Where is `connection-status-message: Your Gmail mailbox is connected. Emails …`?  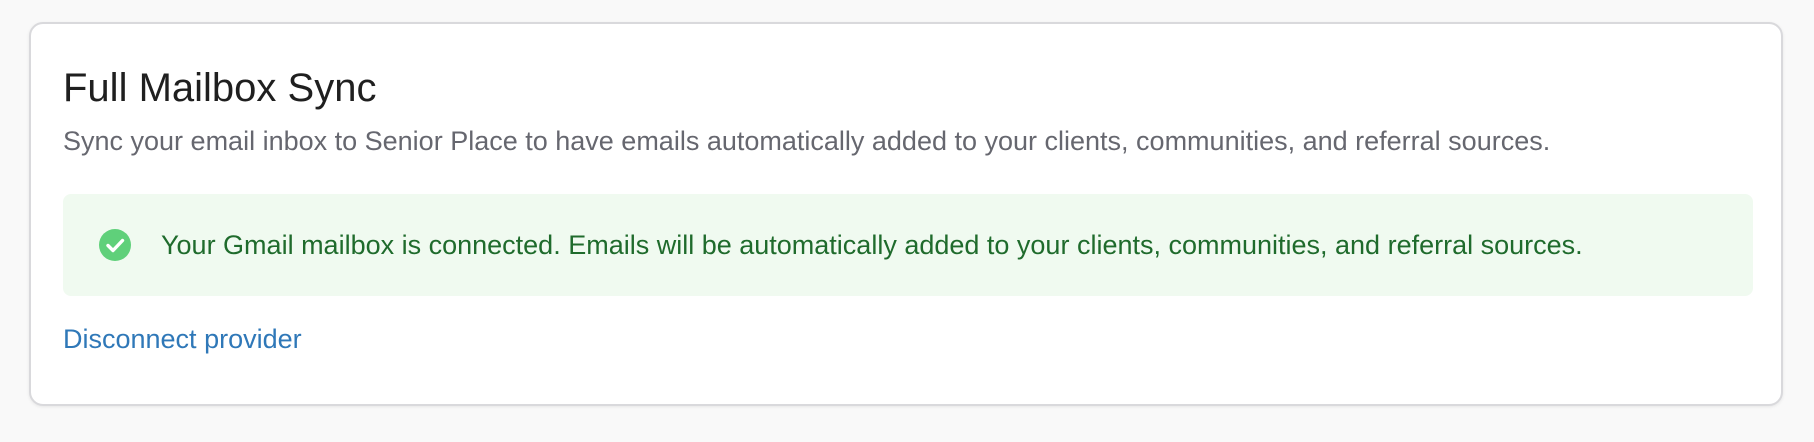 connection-status-message: Your Gmail mailbox is connected. Emails … is located at coordinates (872, 244).